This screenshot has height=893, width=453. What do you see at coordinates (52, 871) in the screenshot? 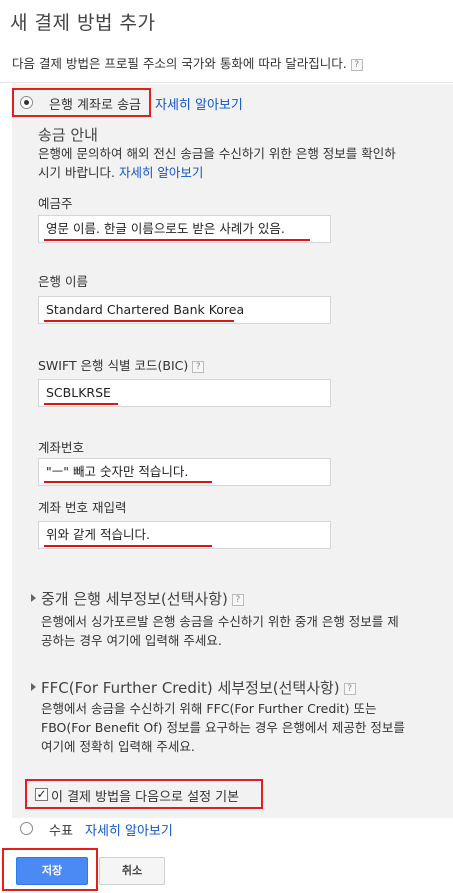
I see `save-button: 저장` at bounding box center [52, 871].